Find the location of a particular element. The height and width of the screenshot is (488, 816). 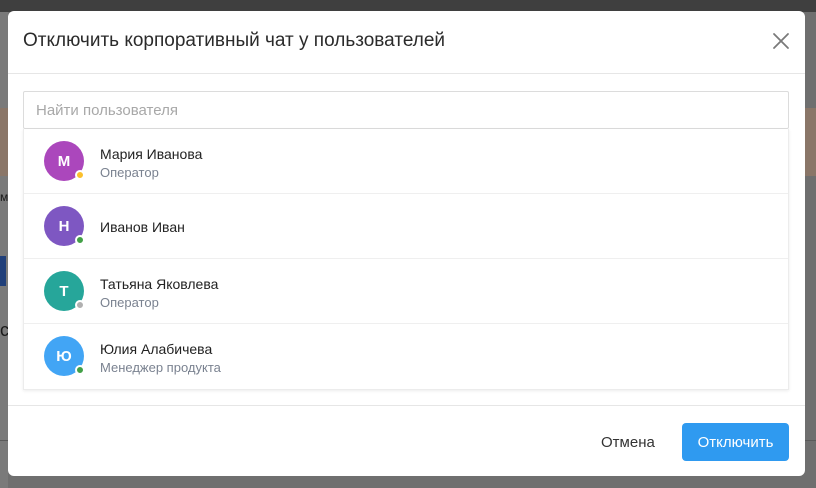

avatar: Ю is located at coordinates (64, 356).